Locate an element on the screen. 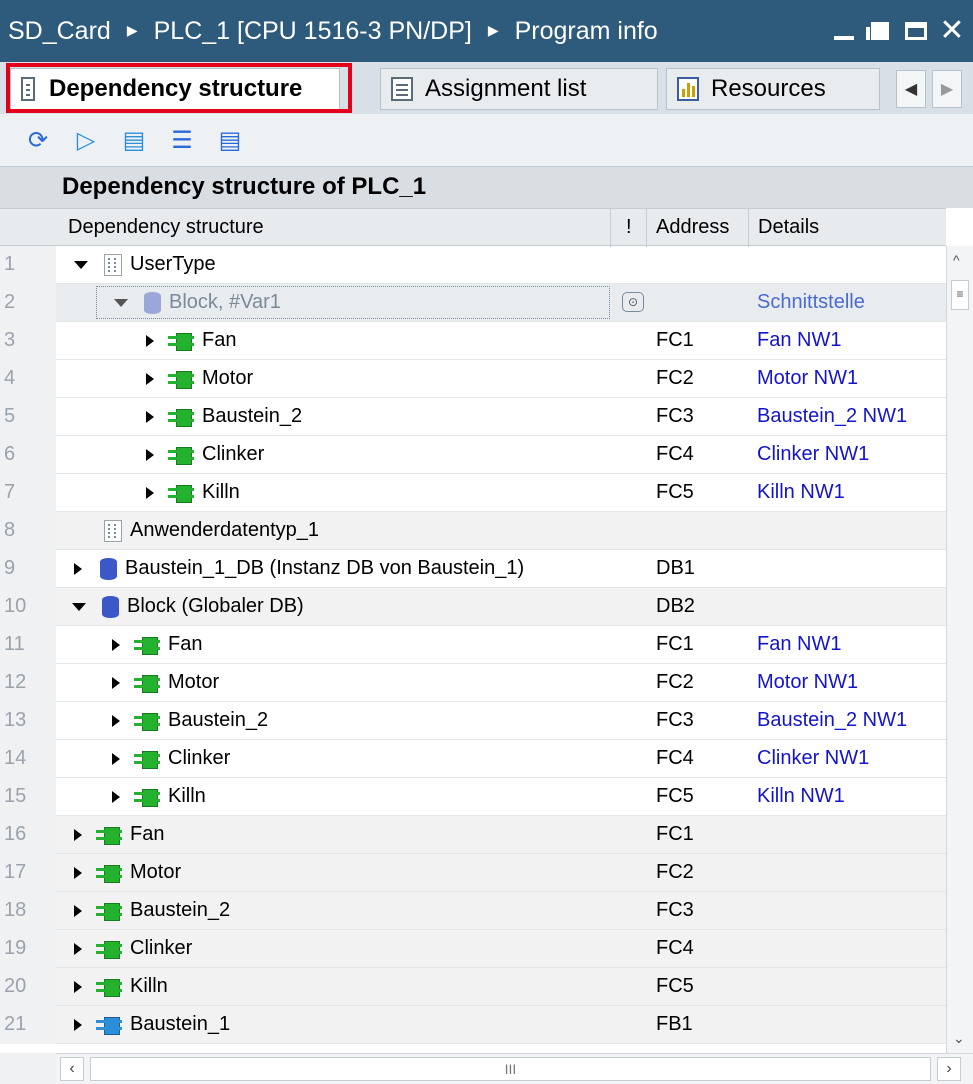 This screenshot has width=973, height=1084. row-name-cell: Fan is located at coordinates (191, 340).